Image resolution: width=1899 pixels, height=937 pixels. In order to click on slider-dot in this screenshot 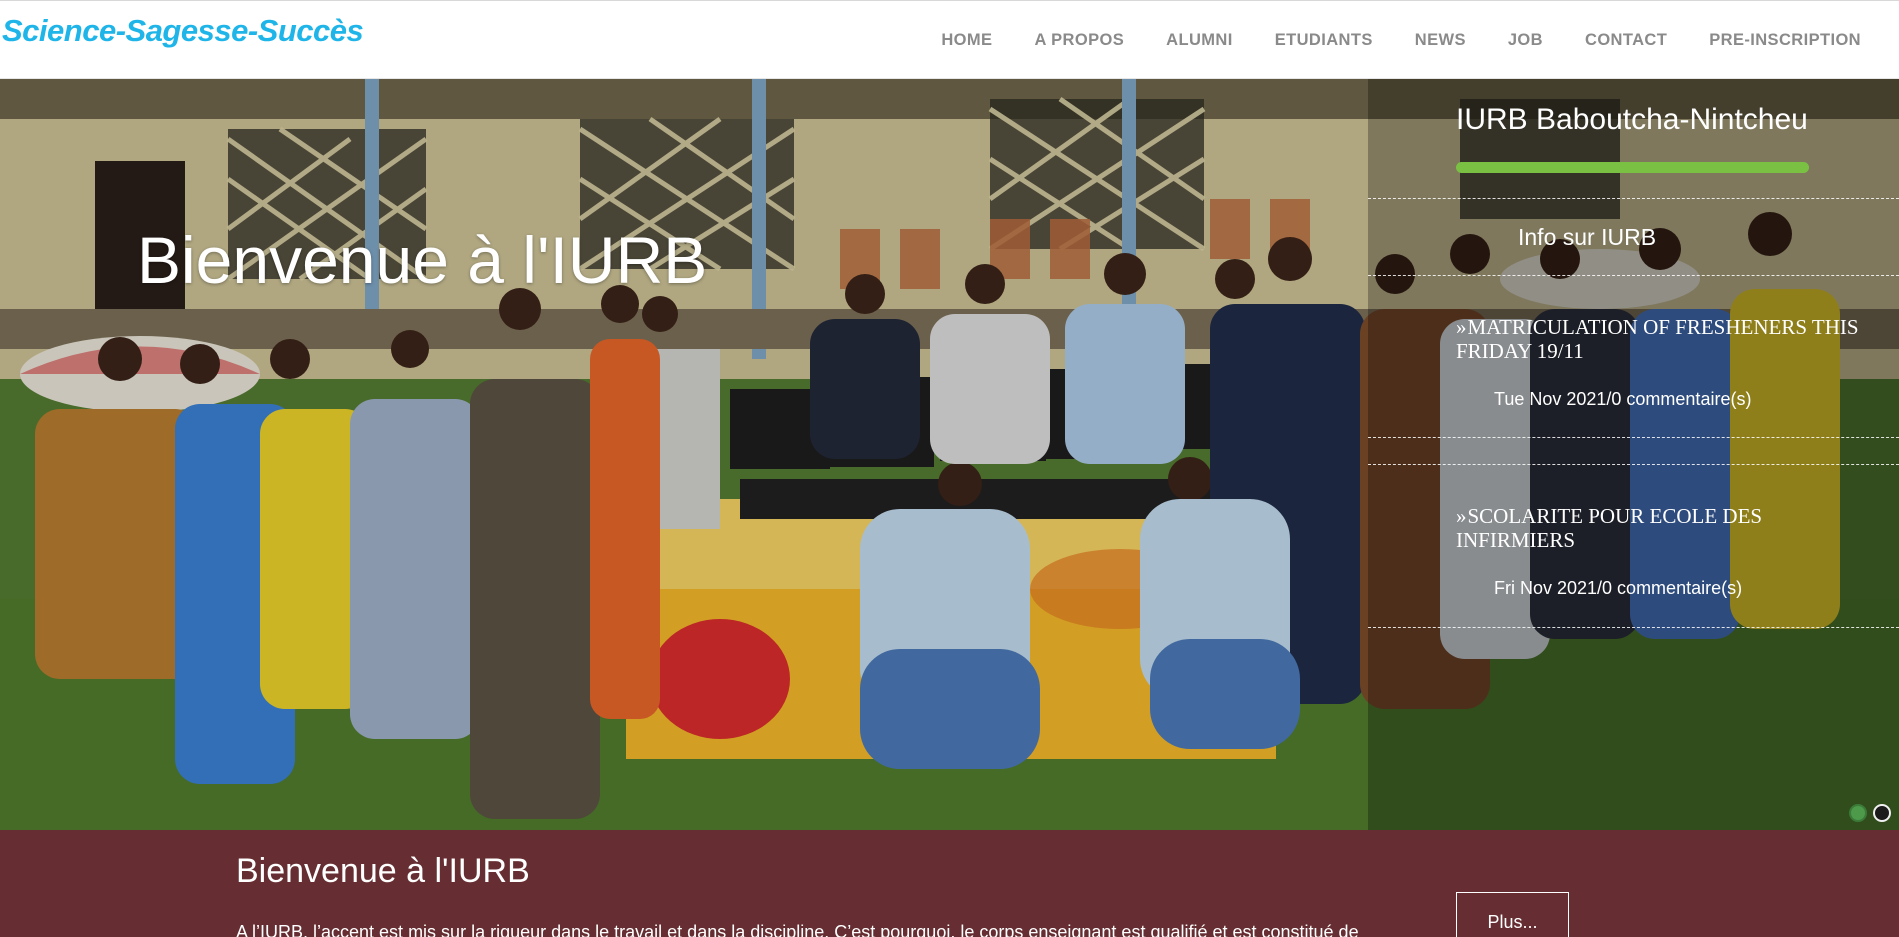, I will do `click(1858, 813)`.